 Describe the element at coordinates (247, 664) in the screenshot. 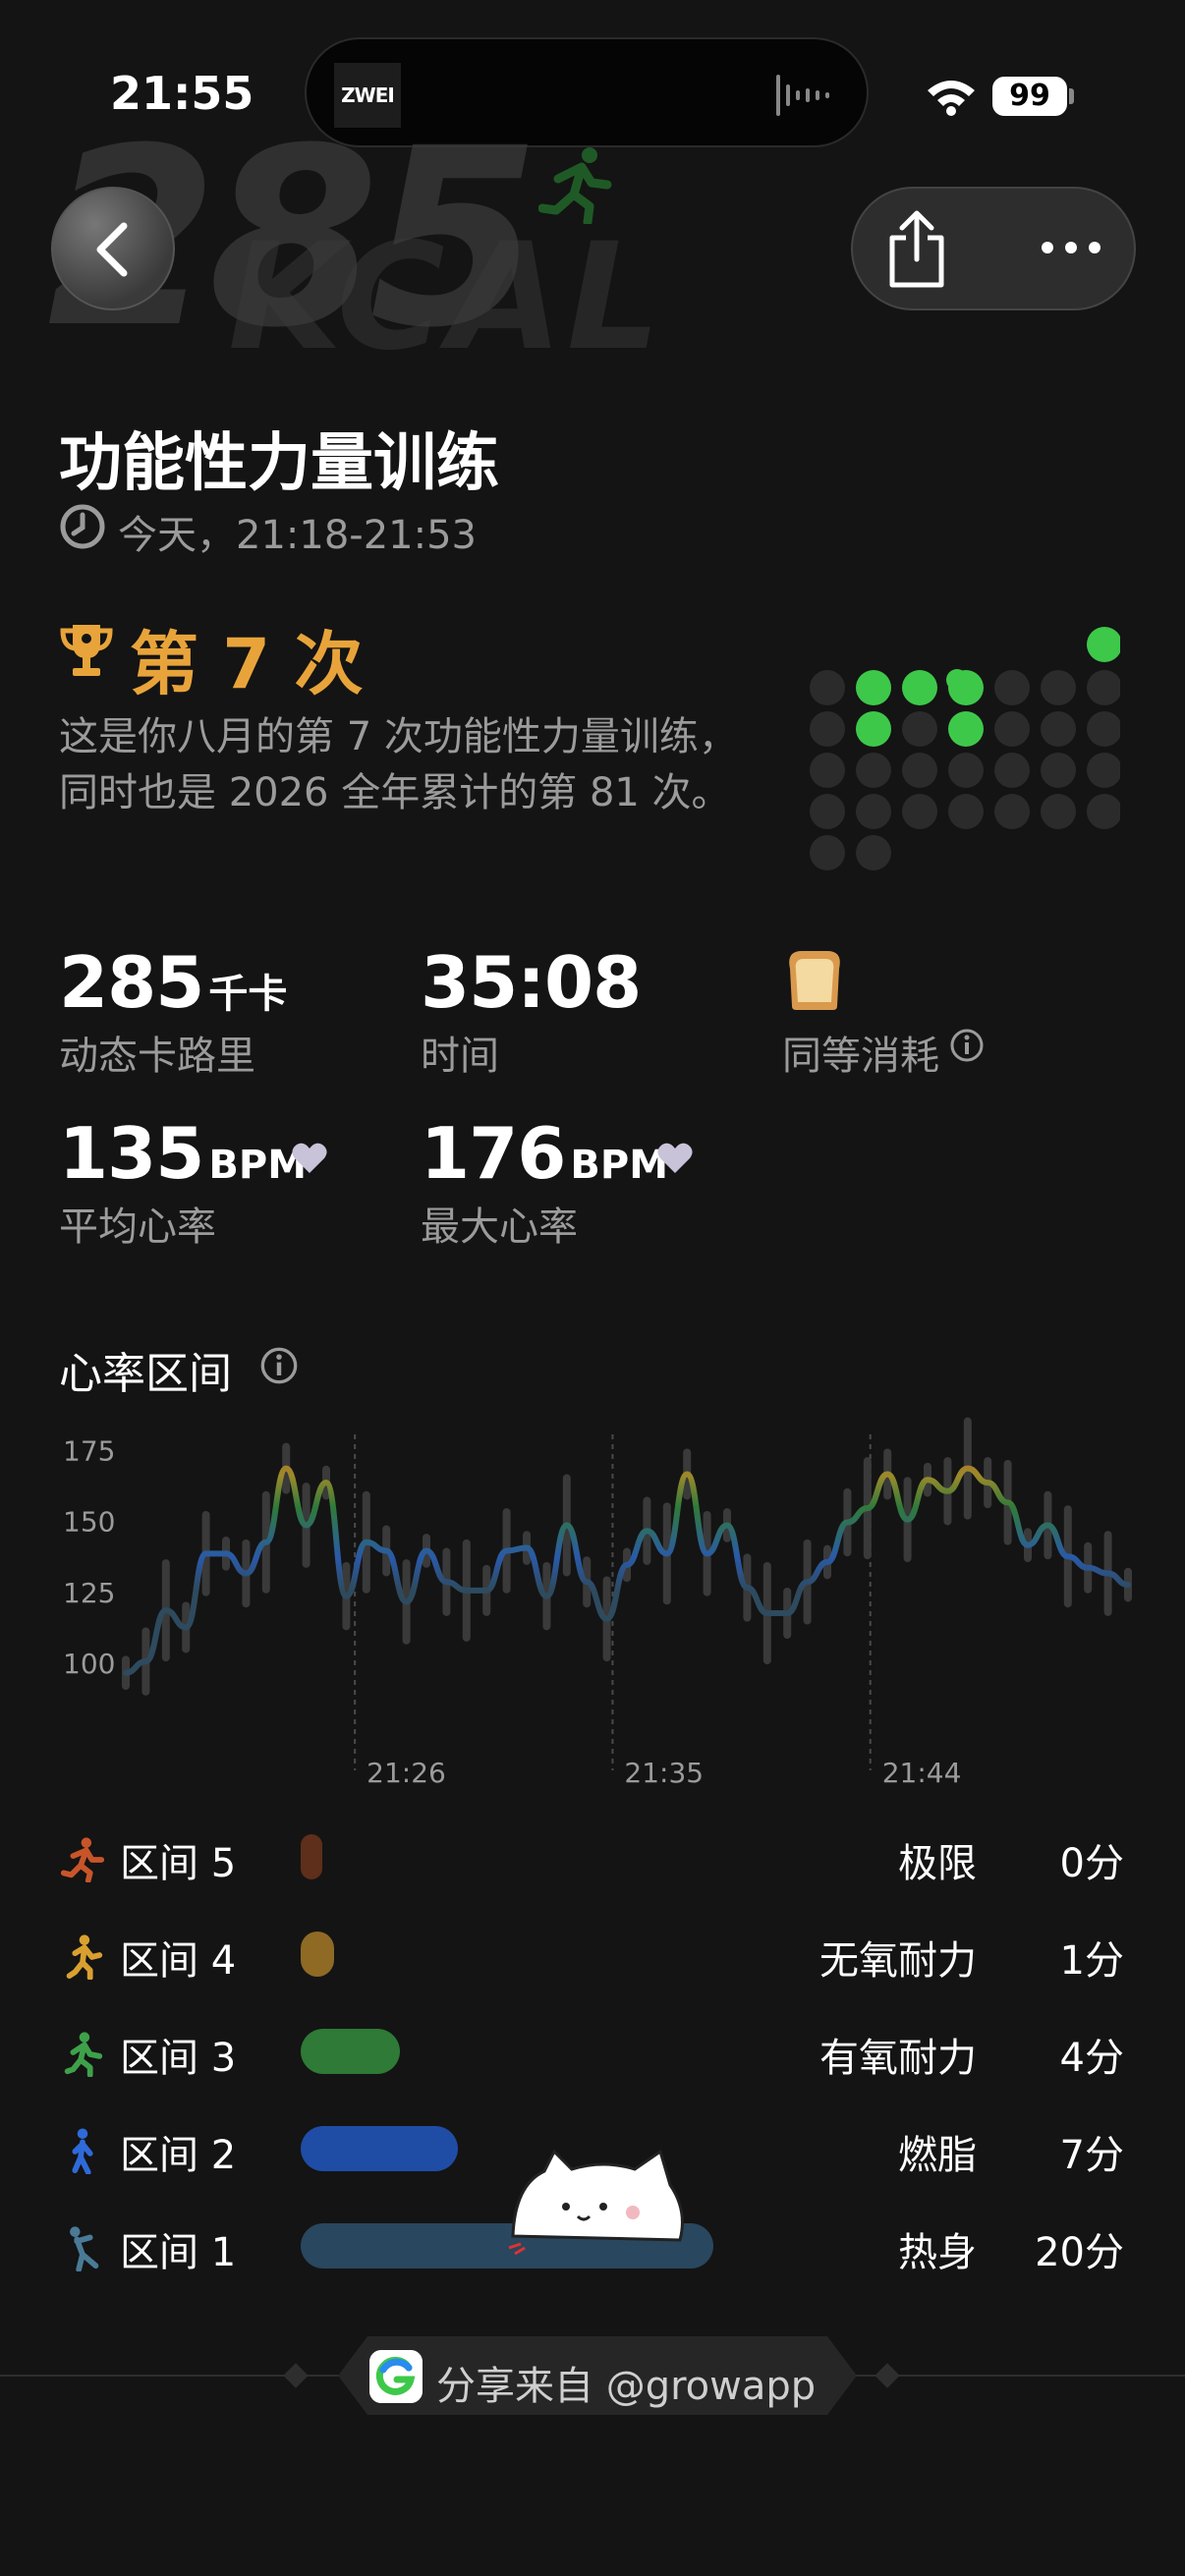

I see `achievement-title: 第 7 次` at that location.